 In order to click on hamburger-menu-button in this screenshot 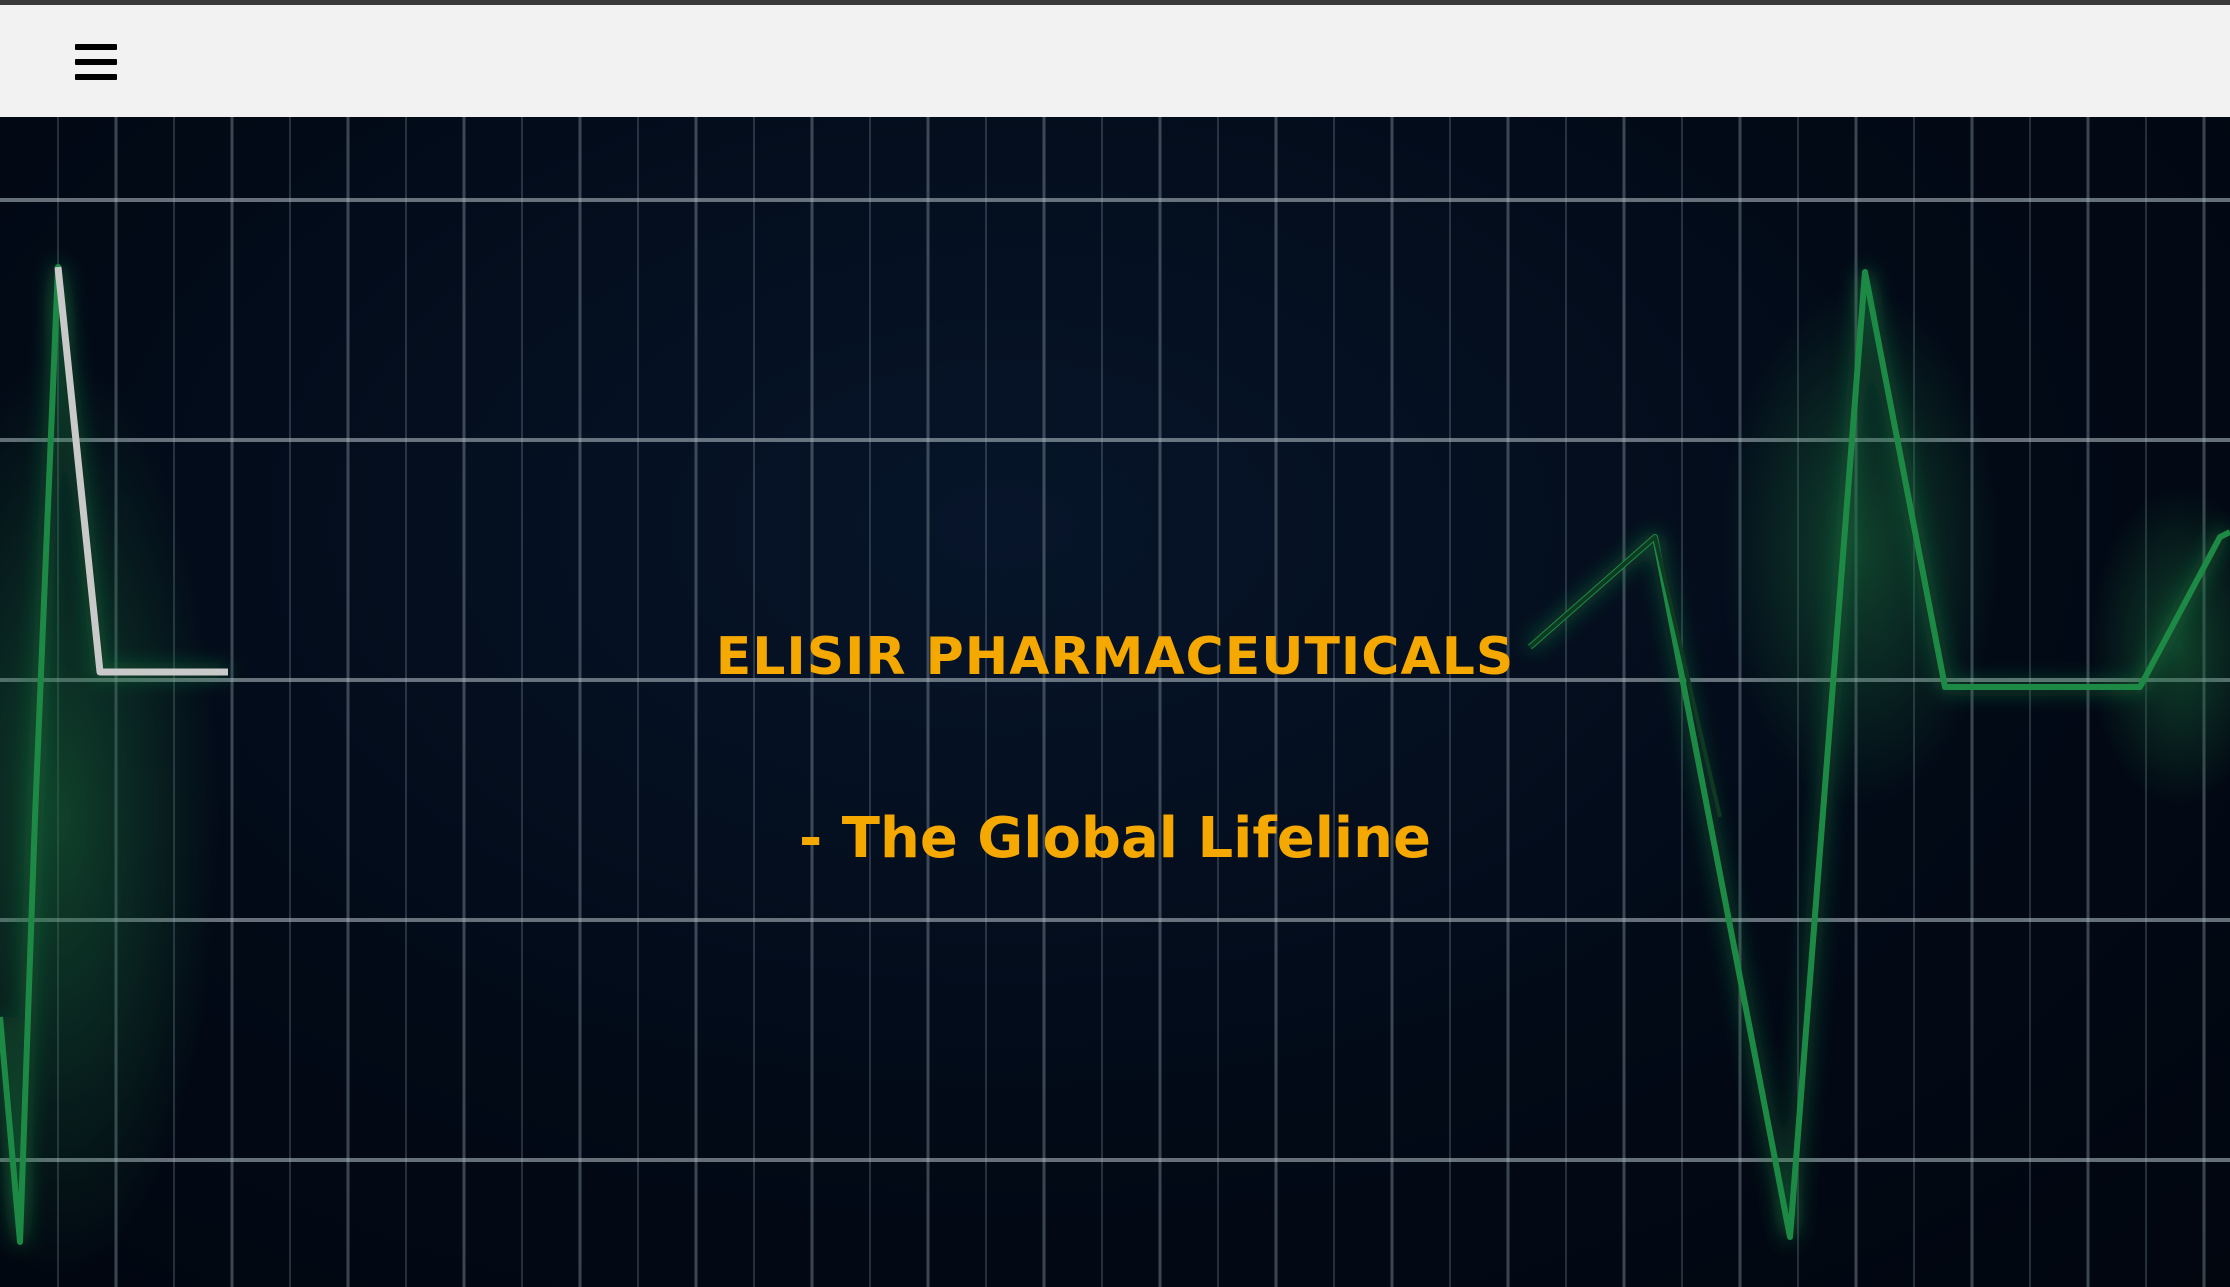, I will do `click(96, 63)`.